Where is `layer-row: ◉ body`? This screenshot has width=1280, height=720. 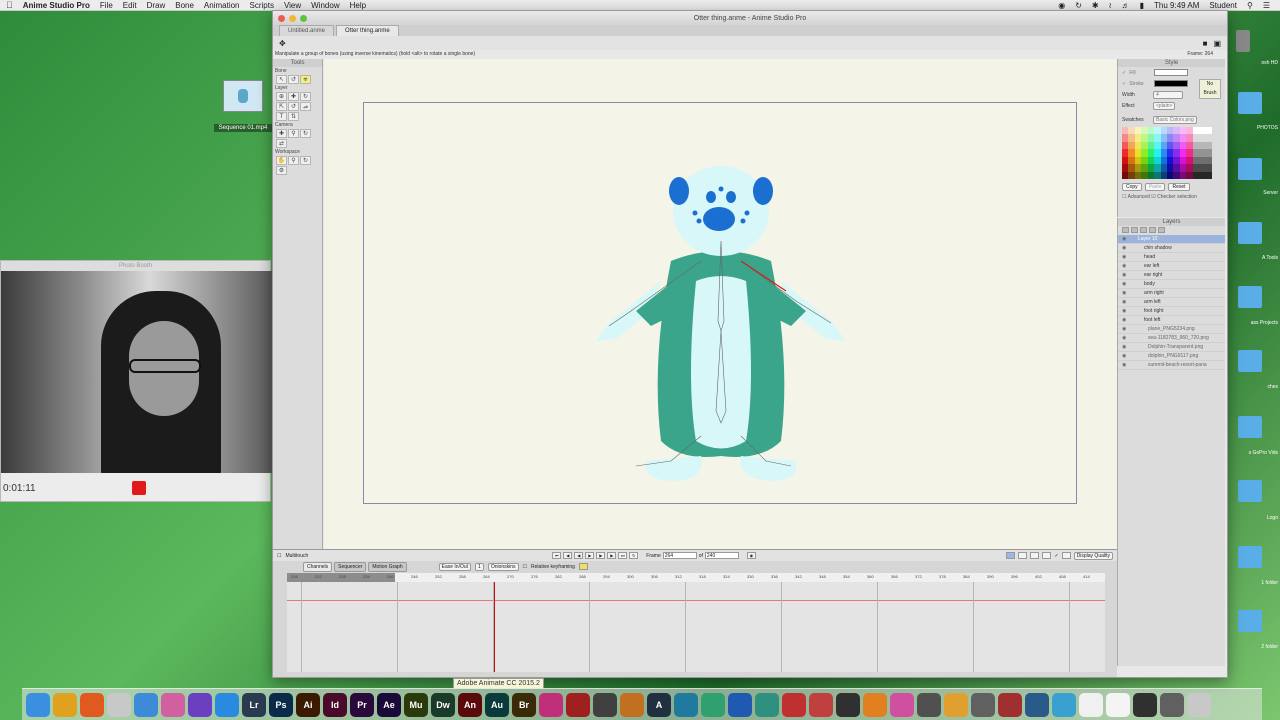 layer-row: ◉ body is located at coordinates (1171, 284).